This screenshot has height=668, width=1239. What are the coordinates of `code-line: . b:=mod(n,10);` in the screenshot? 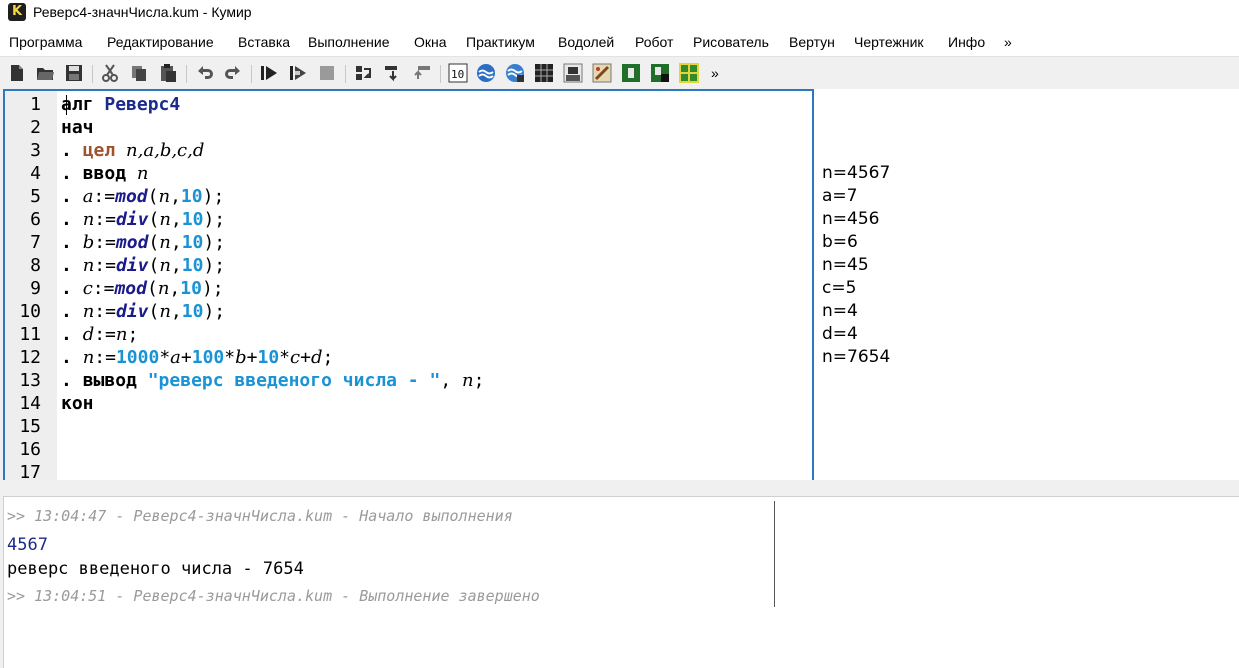 It's located at (143, 242).